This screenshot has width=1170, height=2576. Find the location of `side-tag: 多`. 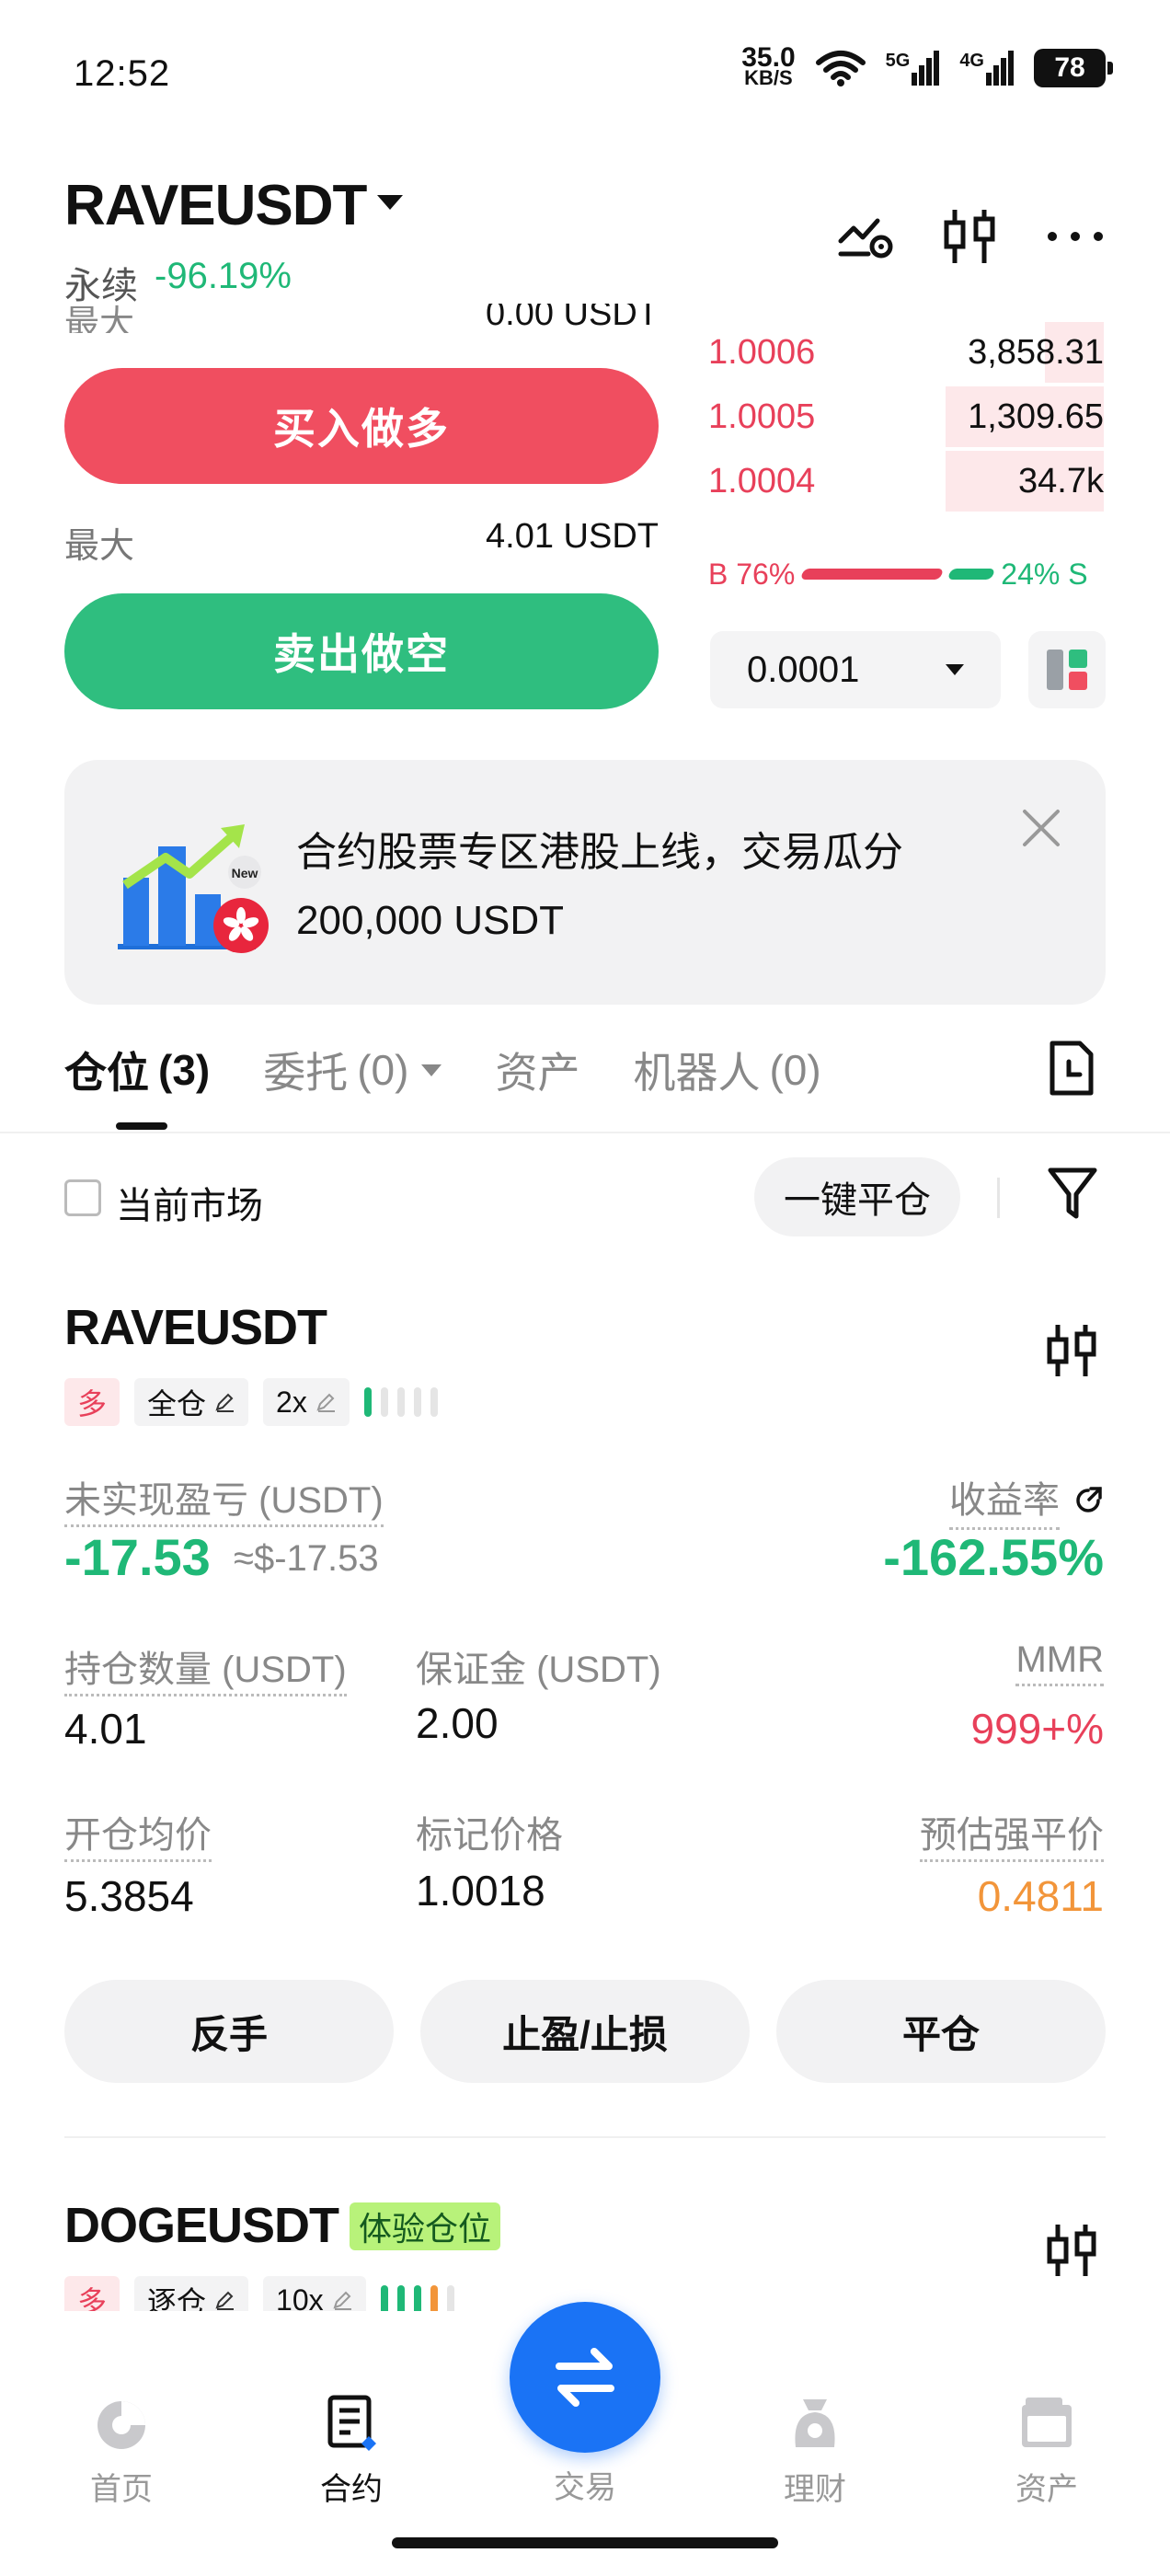

side-tag: 多 is located at coordinates (92, 1402).